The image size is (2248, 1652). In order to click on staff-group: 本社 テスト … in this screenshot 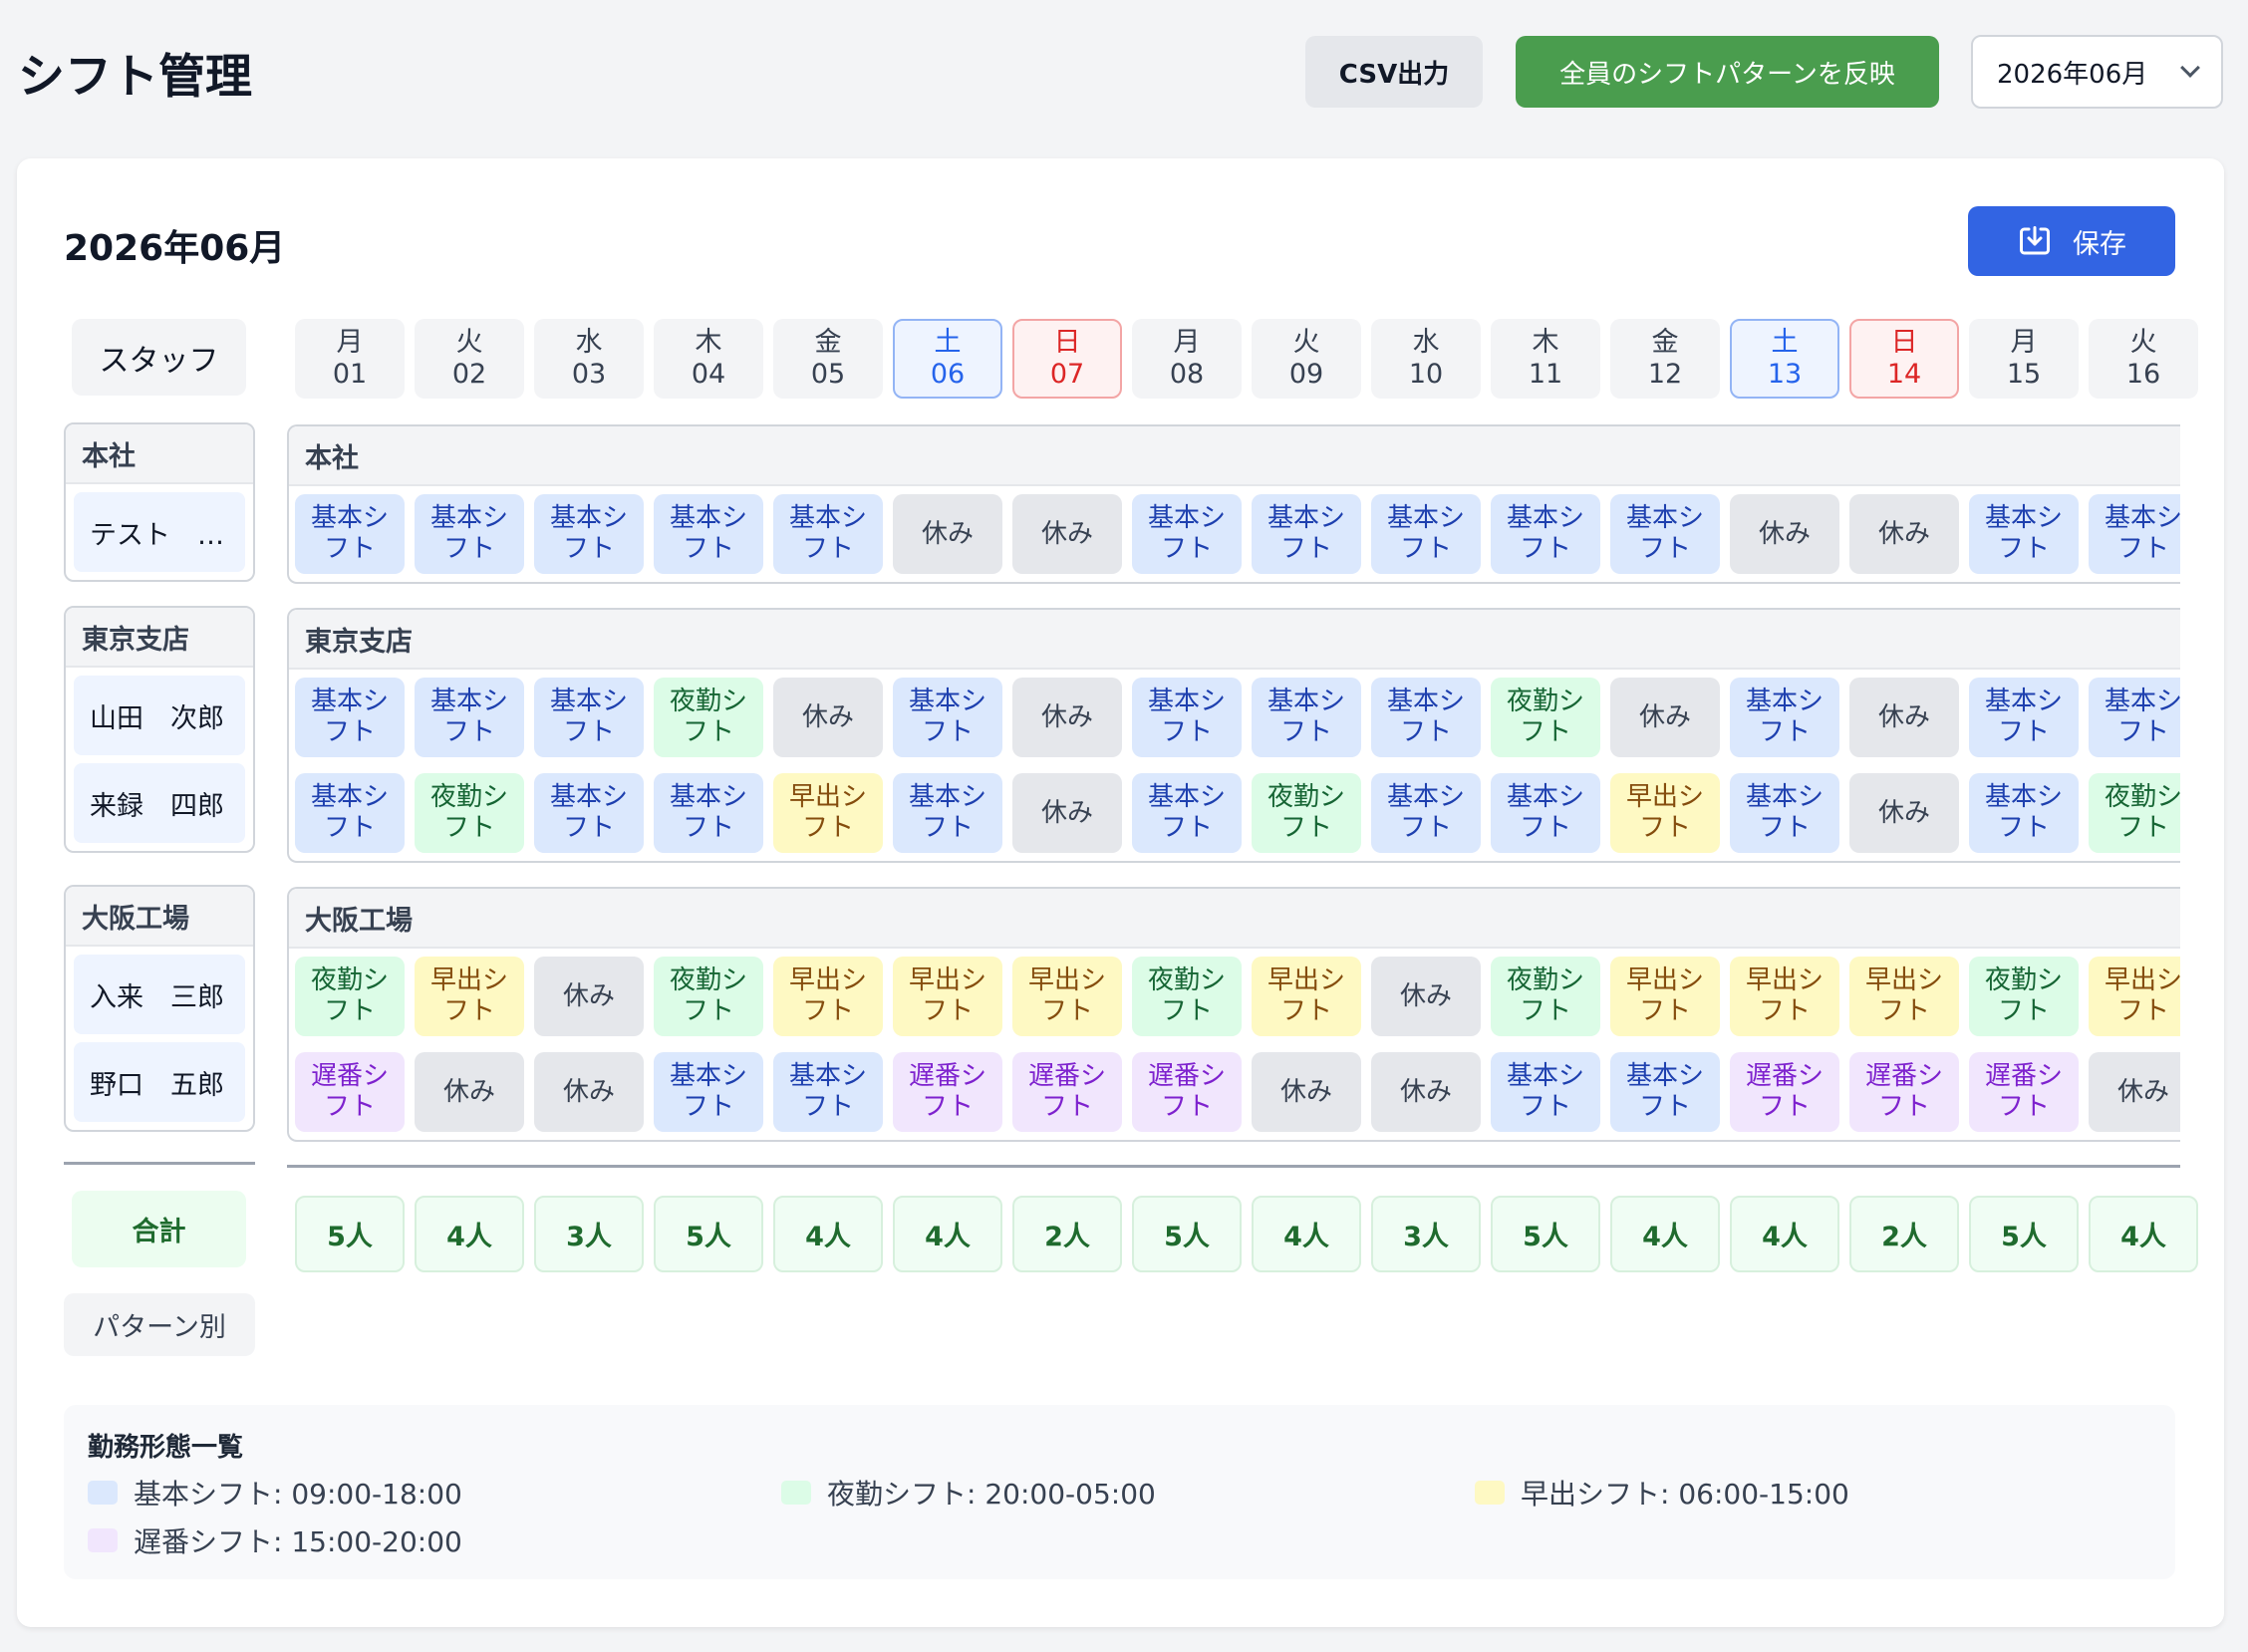, I will do `click(160, 502)`.